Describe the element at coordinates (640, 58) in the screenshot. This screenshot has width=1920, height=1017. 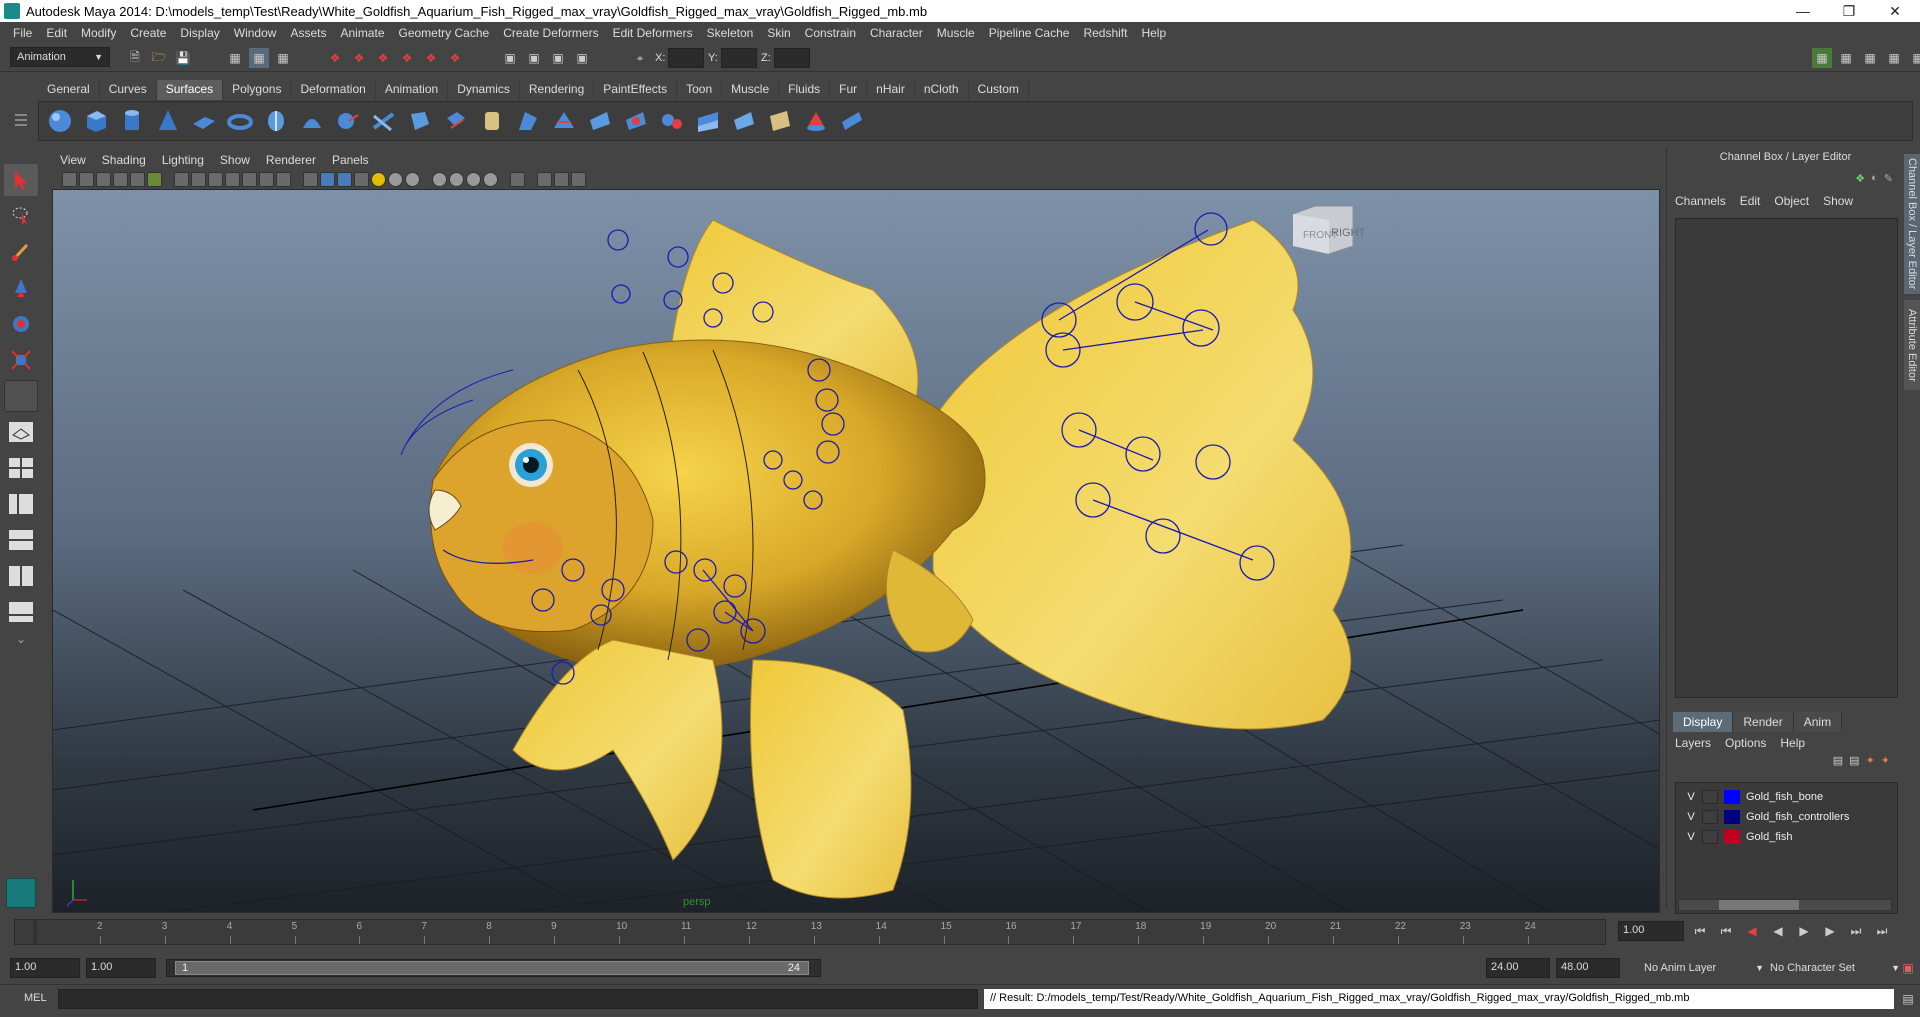
I see `transform-input-icon: ⌖` at that location.